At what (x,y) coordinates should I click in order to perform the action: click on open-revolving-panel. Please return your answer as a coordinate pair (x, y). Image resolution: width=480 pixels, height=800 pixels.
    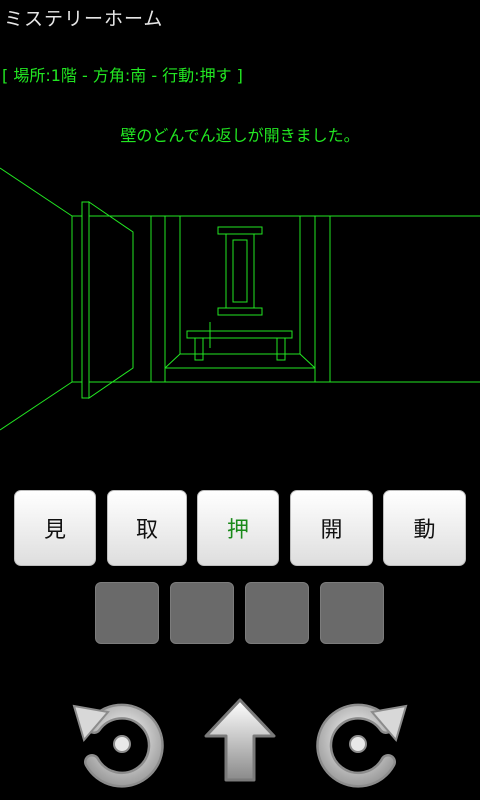
    Looking at the image, I should click on (111, 300).